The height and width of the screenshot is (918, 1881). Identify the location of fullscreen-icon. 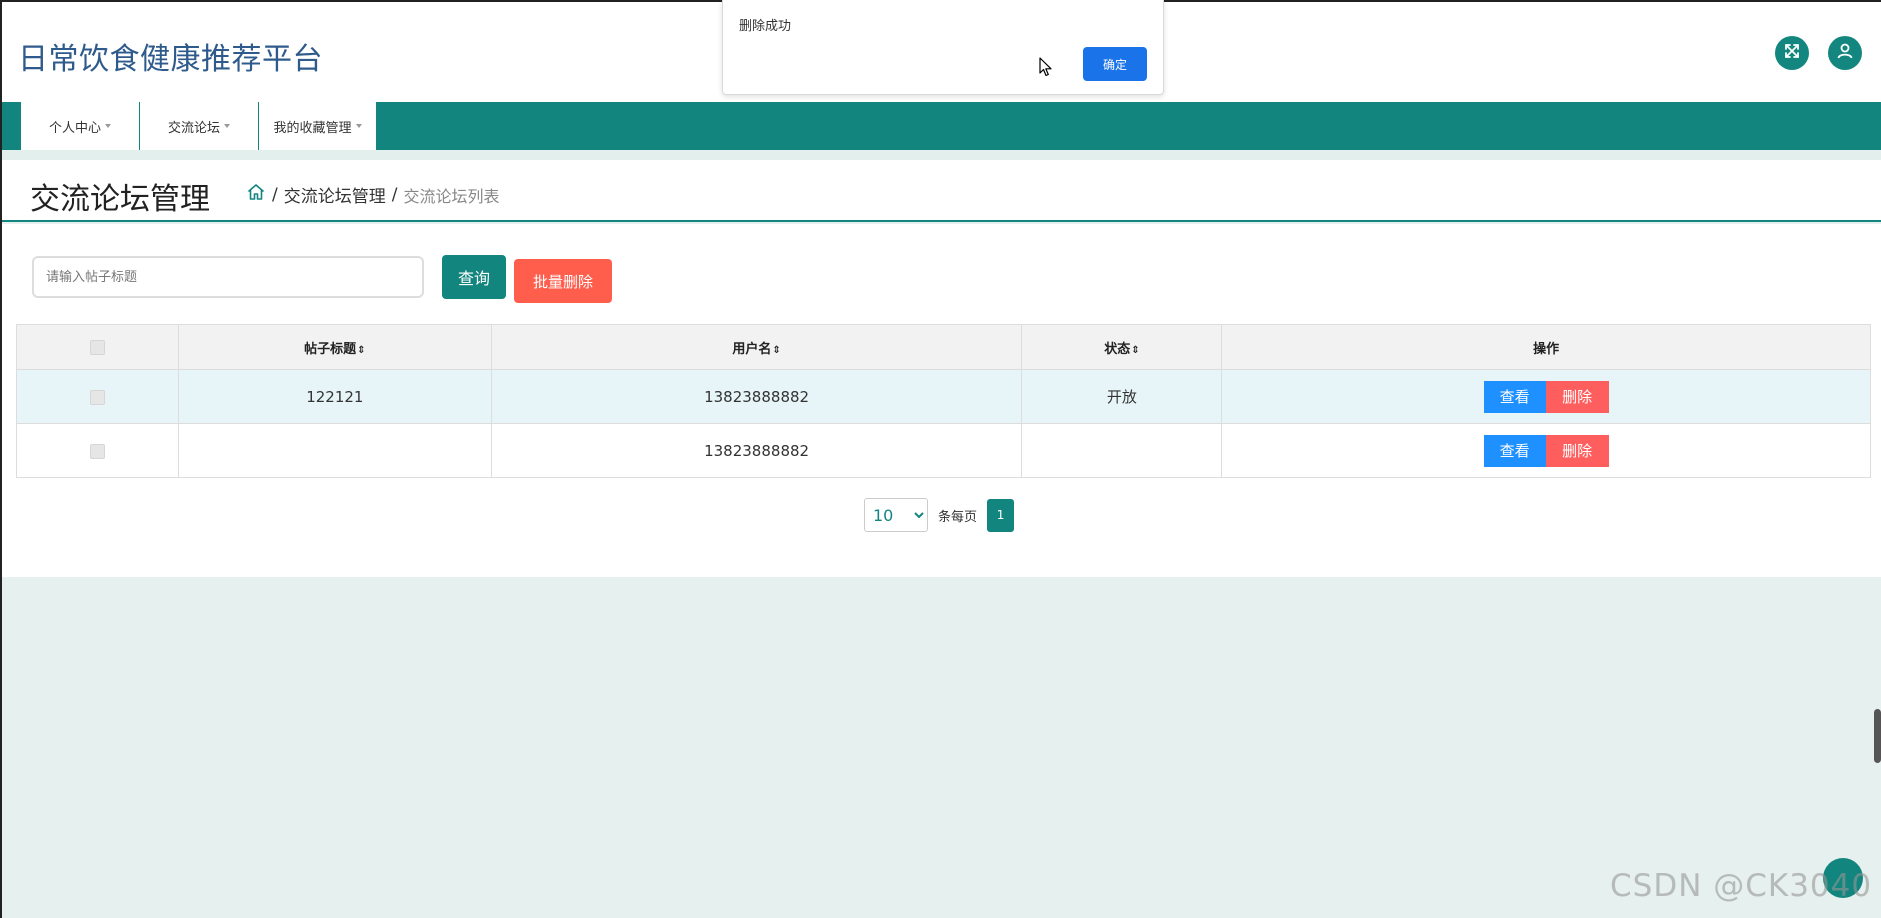
(1792, 53).